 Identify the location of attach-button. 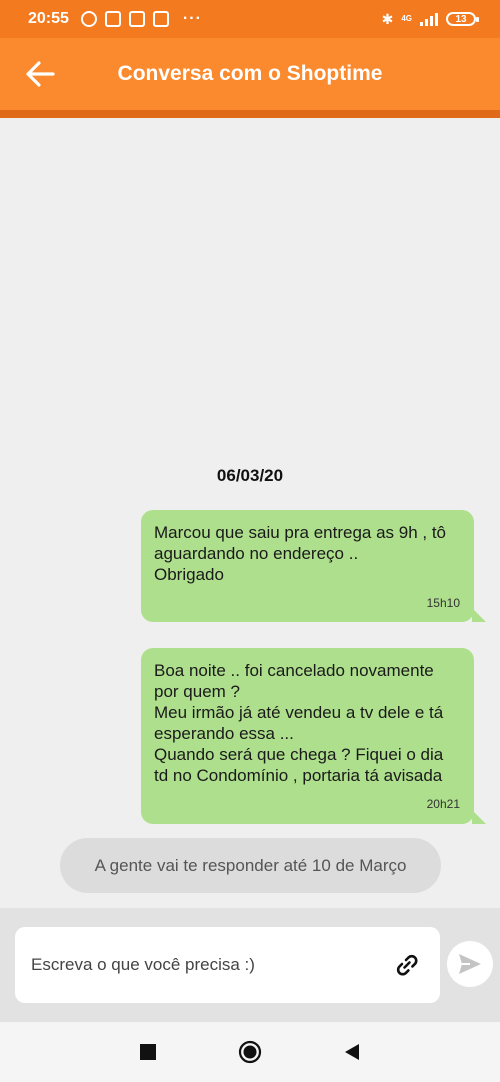
(407, 965).